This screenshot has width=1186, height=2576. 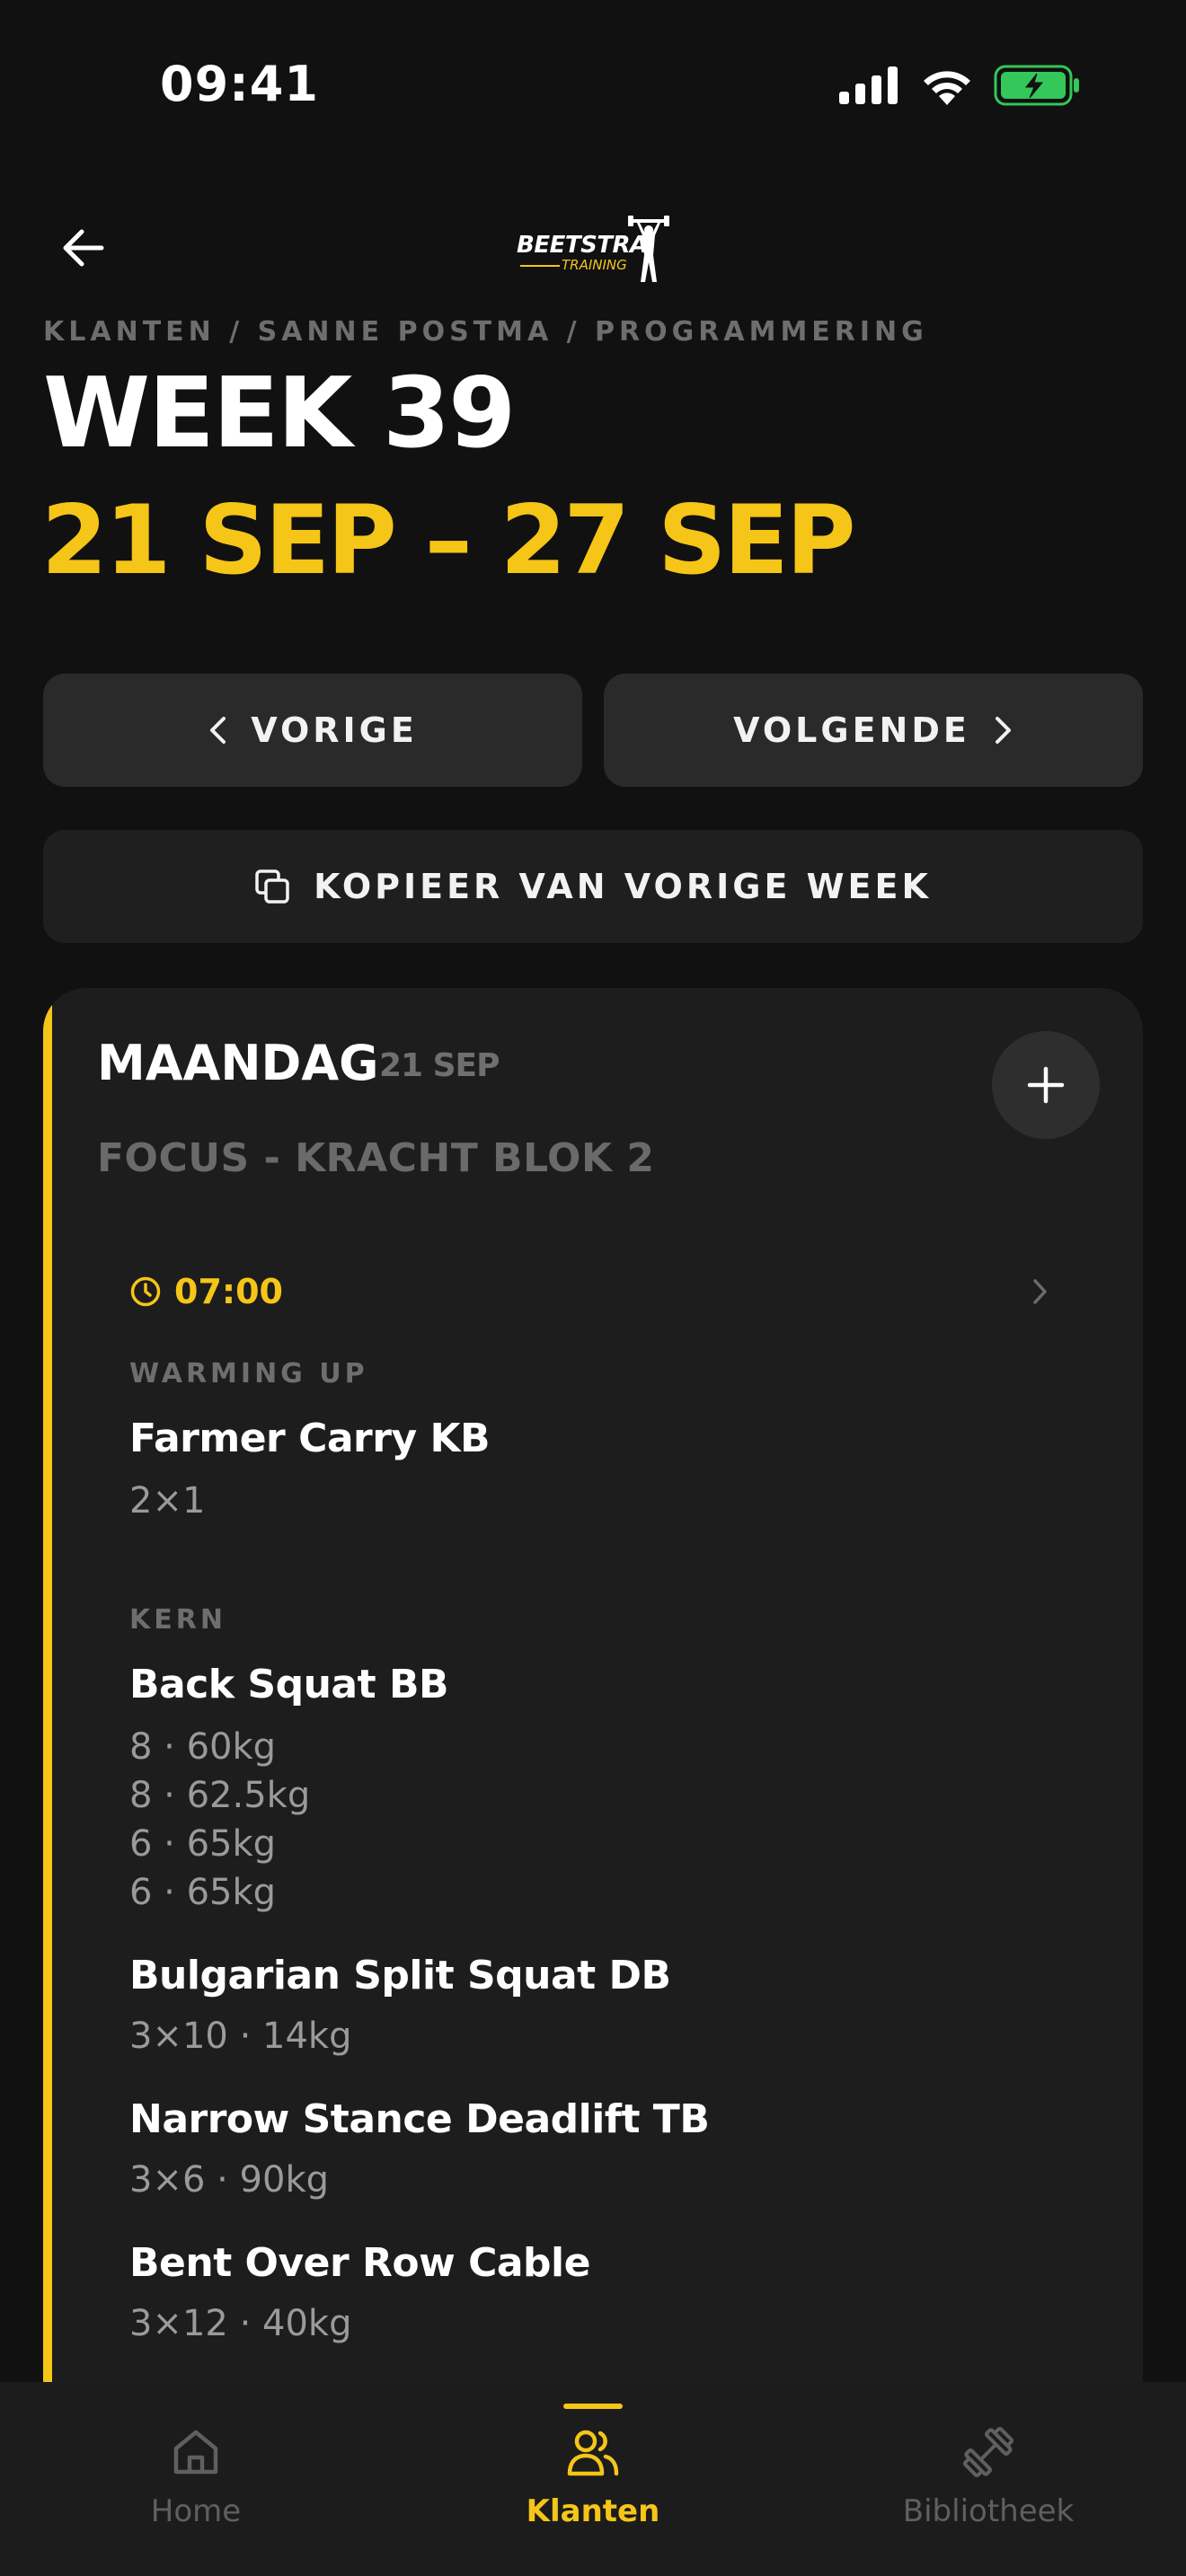 I want to click on tab-home: Home, so click(x=196, y=2479).